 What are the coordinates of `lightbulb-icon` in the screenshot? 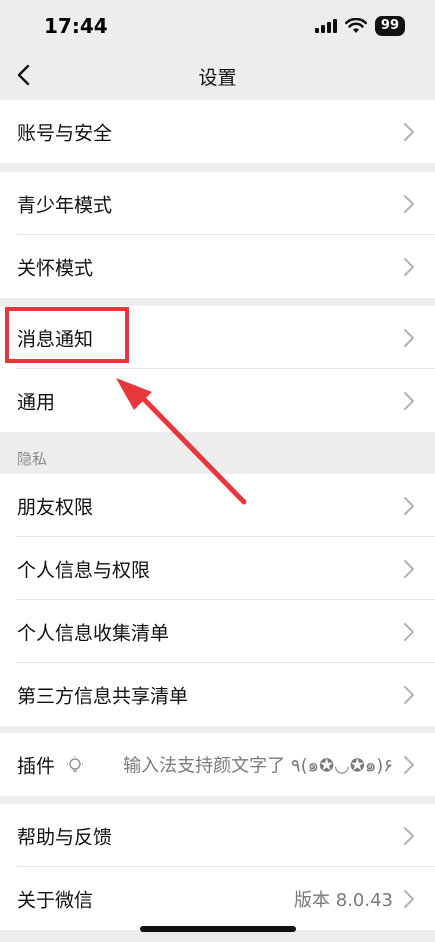 It's located at (75, 763).